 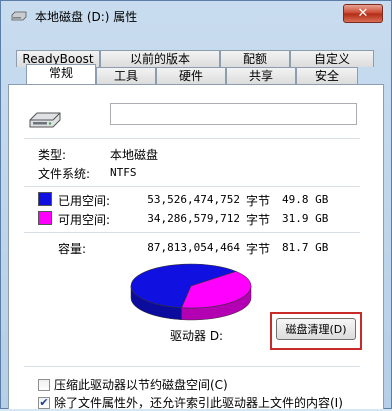 What do you see at coordinates (126, 75) in the screenshot?
I see `tab-tools: 工具` at bounding box center [126, 75].